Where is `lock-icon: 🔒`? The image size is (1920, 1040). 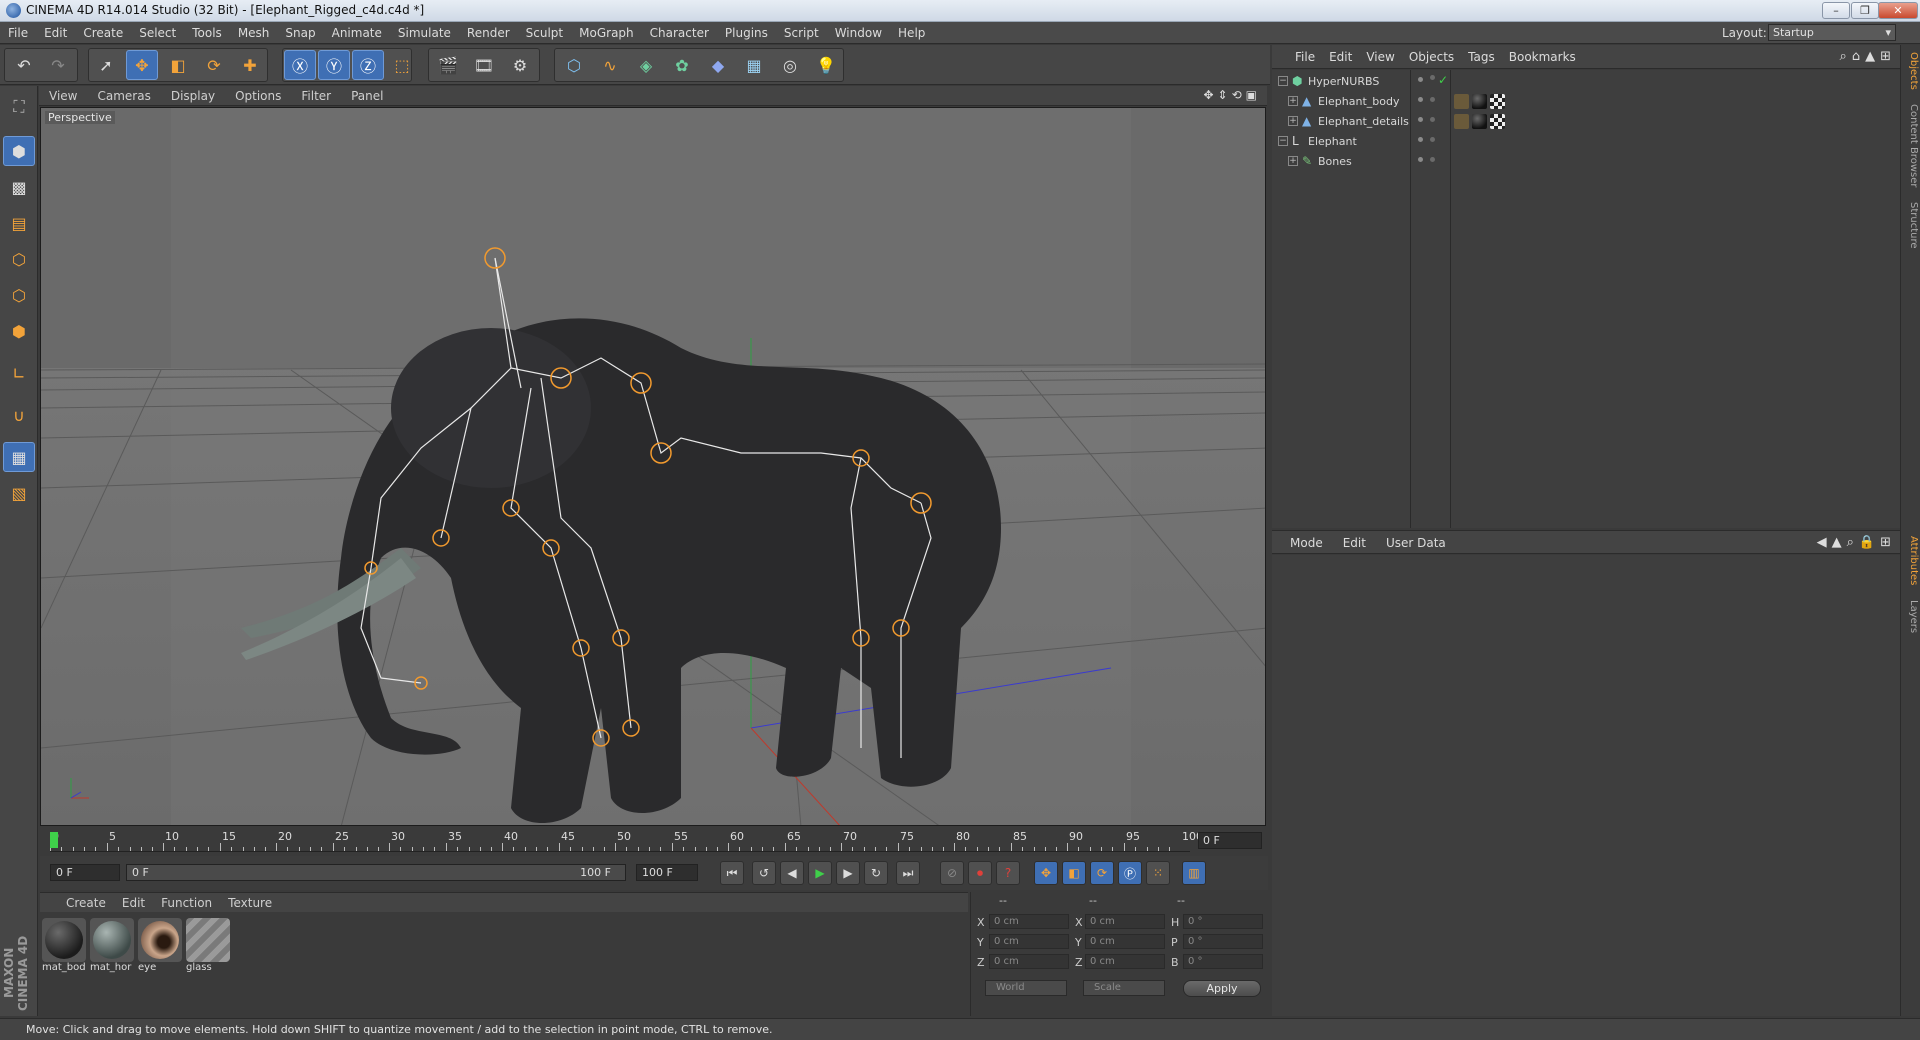
lock-icon: 🔒 is located at coordinates (1869, 542).